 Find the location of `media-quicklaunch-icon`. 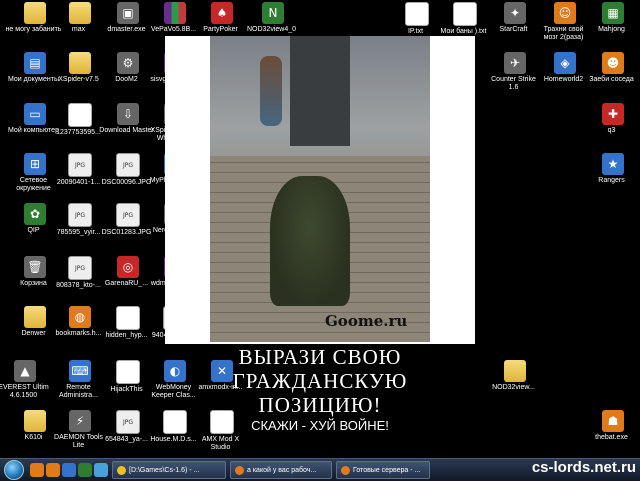

media-quicklaunch-icon is located at coordinates (101, 470).